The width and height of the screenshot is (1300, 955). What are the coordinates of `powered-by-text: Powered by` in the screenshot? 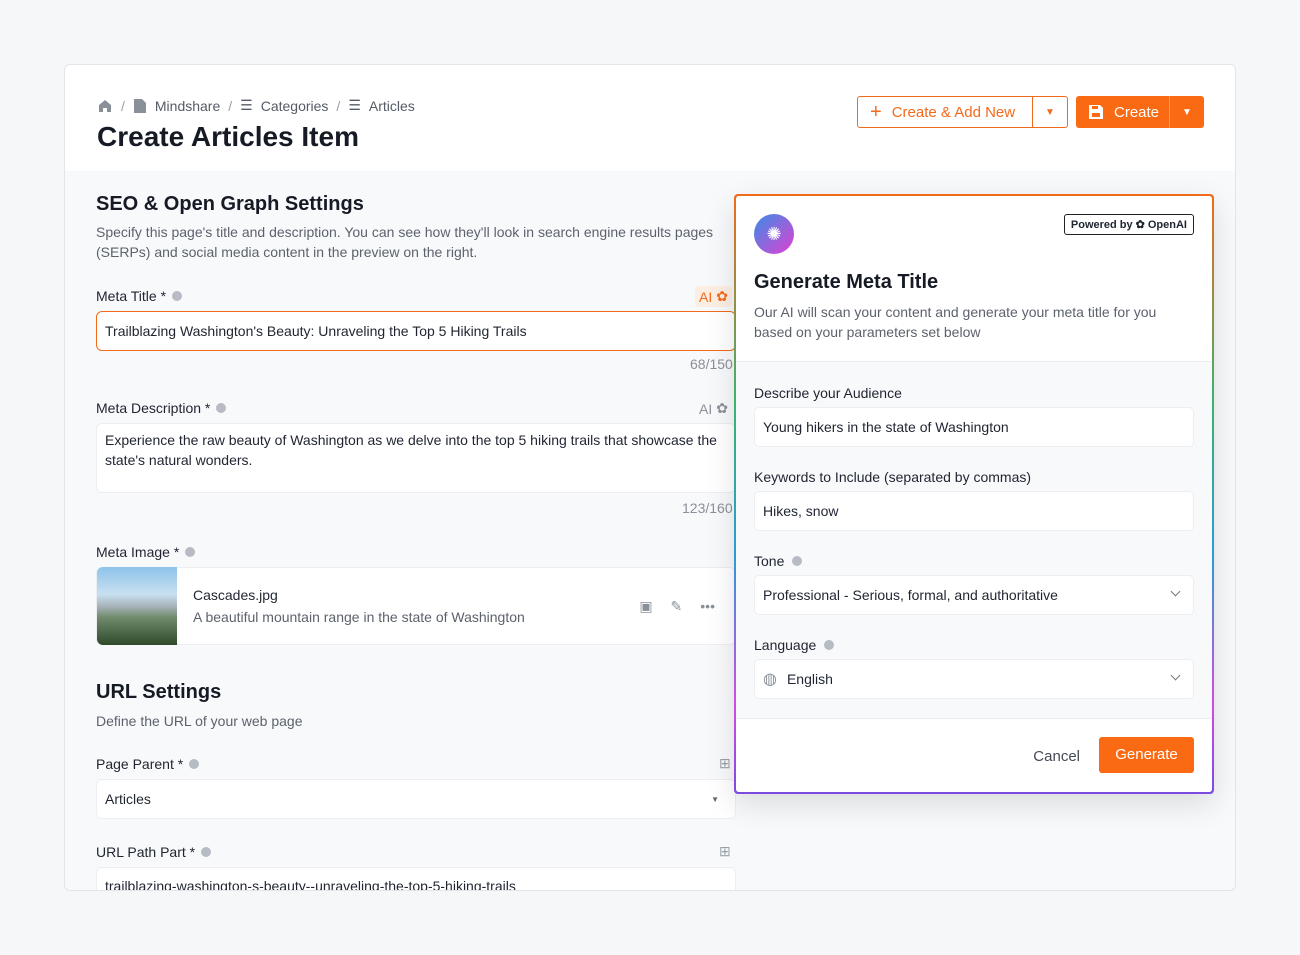 It's located at (1101, 224).